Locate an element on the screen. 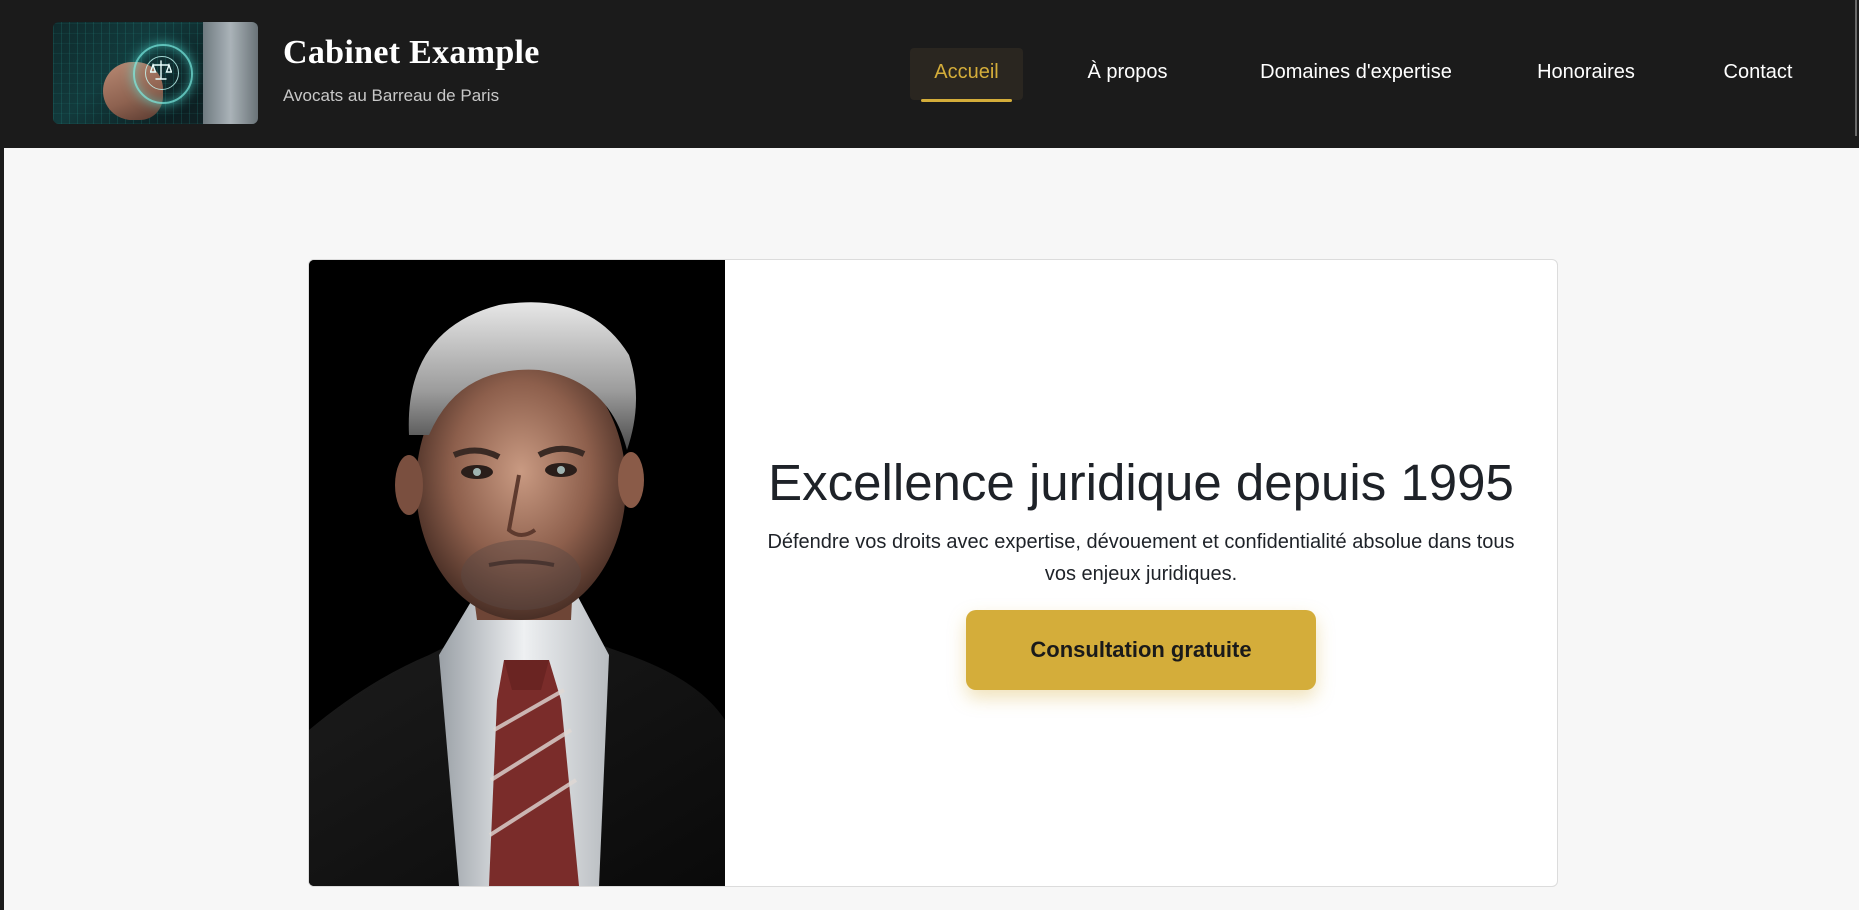  consultation-button: Consultation gratuite is located at coordinates (1141, 650).